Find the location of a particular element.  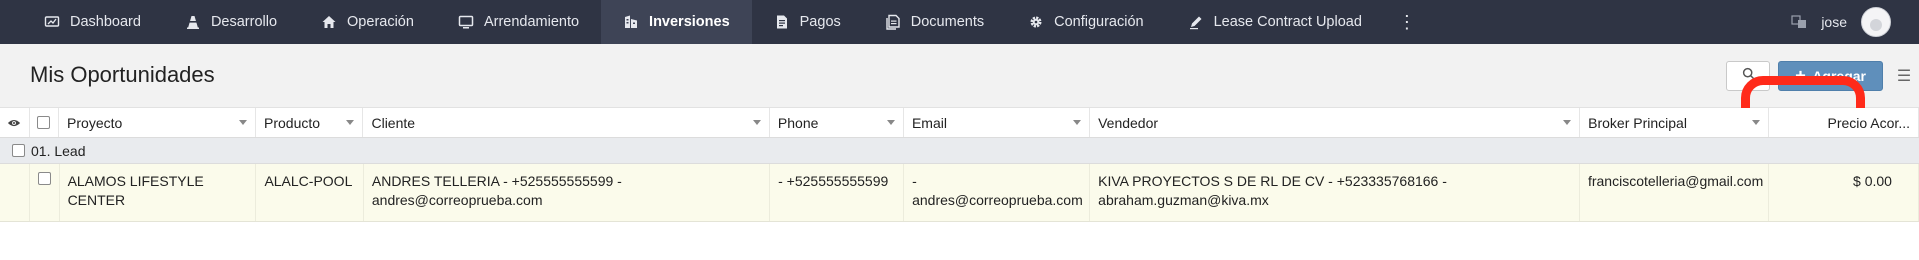

nav-item-documents: Documents is located at coordinates (934, 22).